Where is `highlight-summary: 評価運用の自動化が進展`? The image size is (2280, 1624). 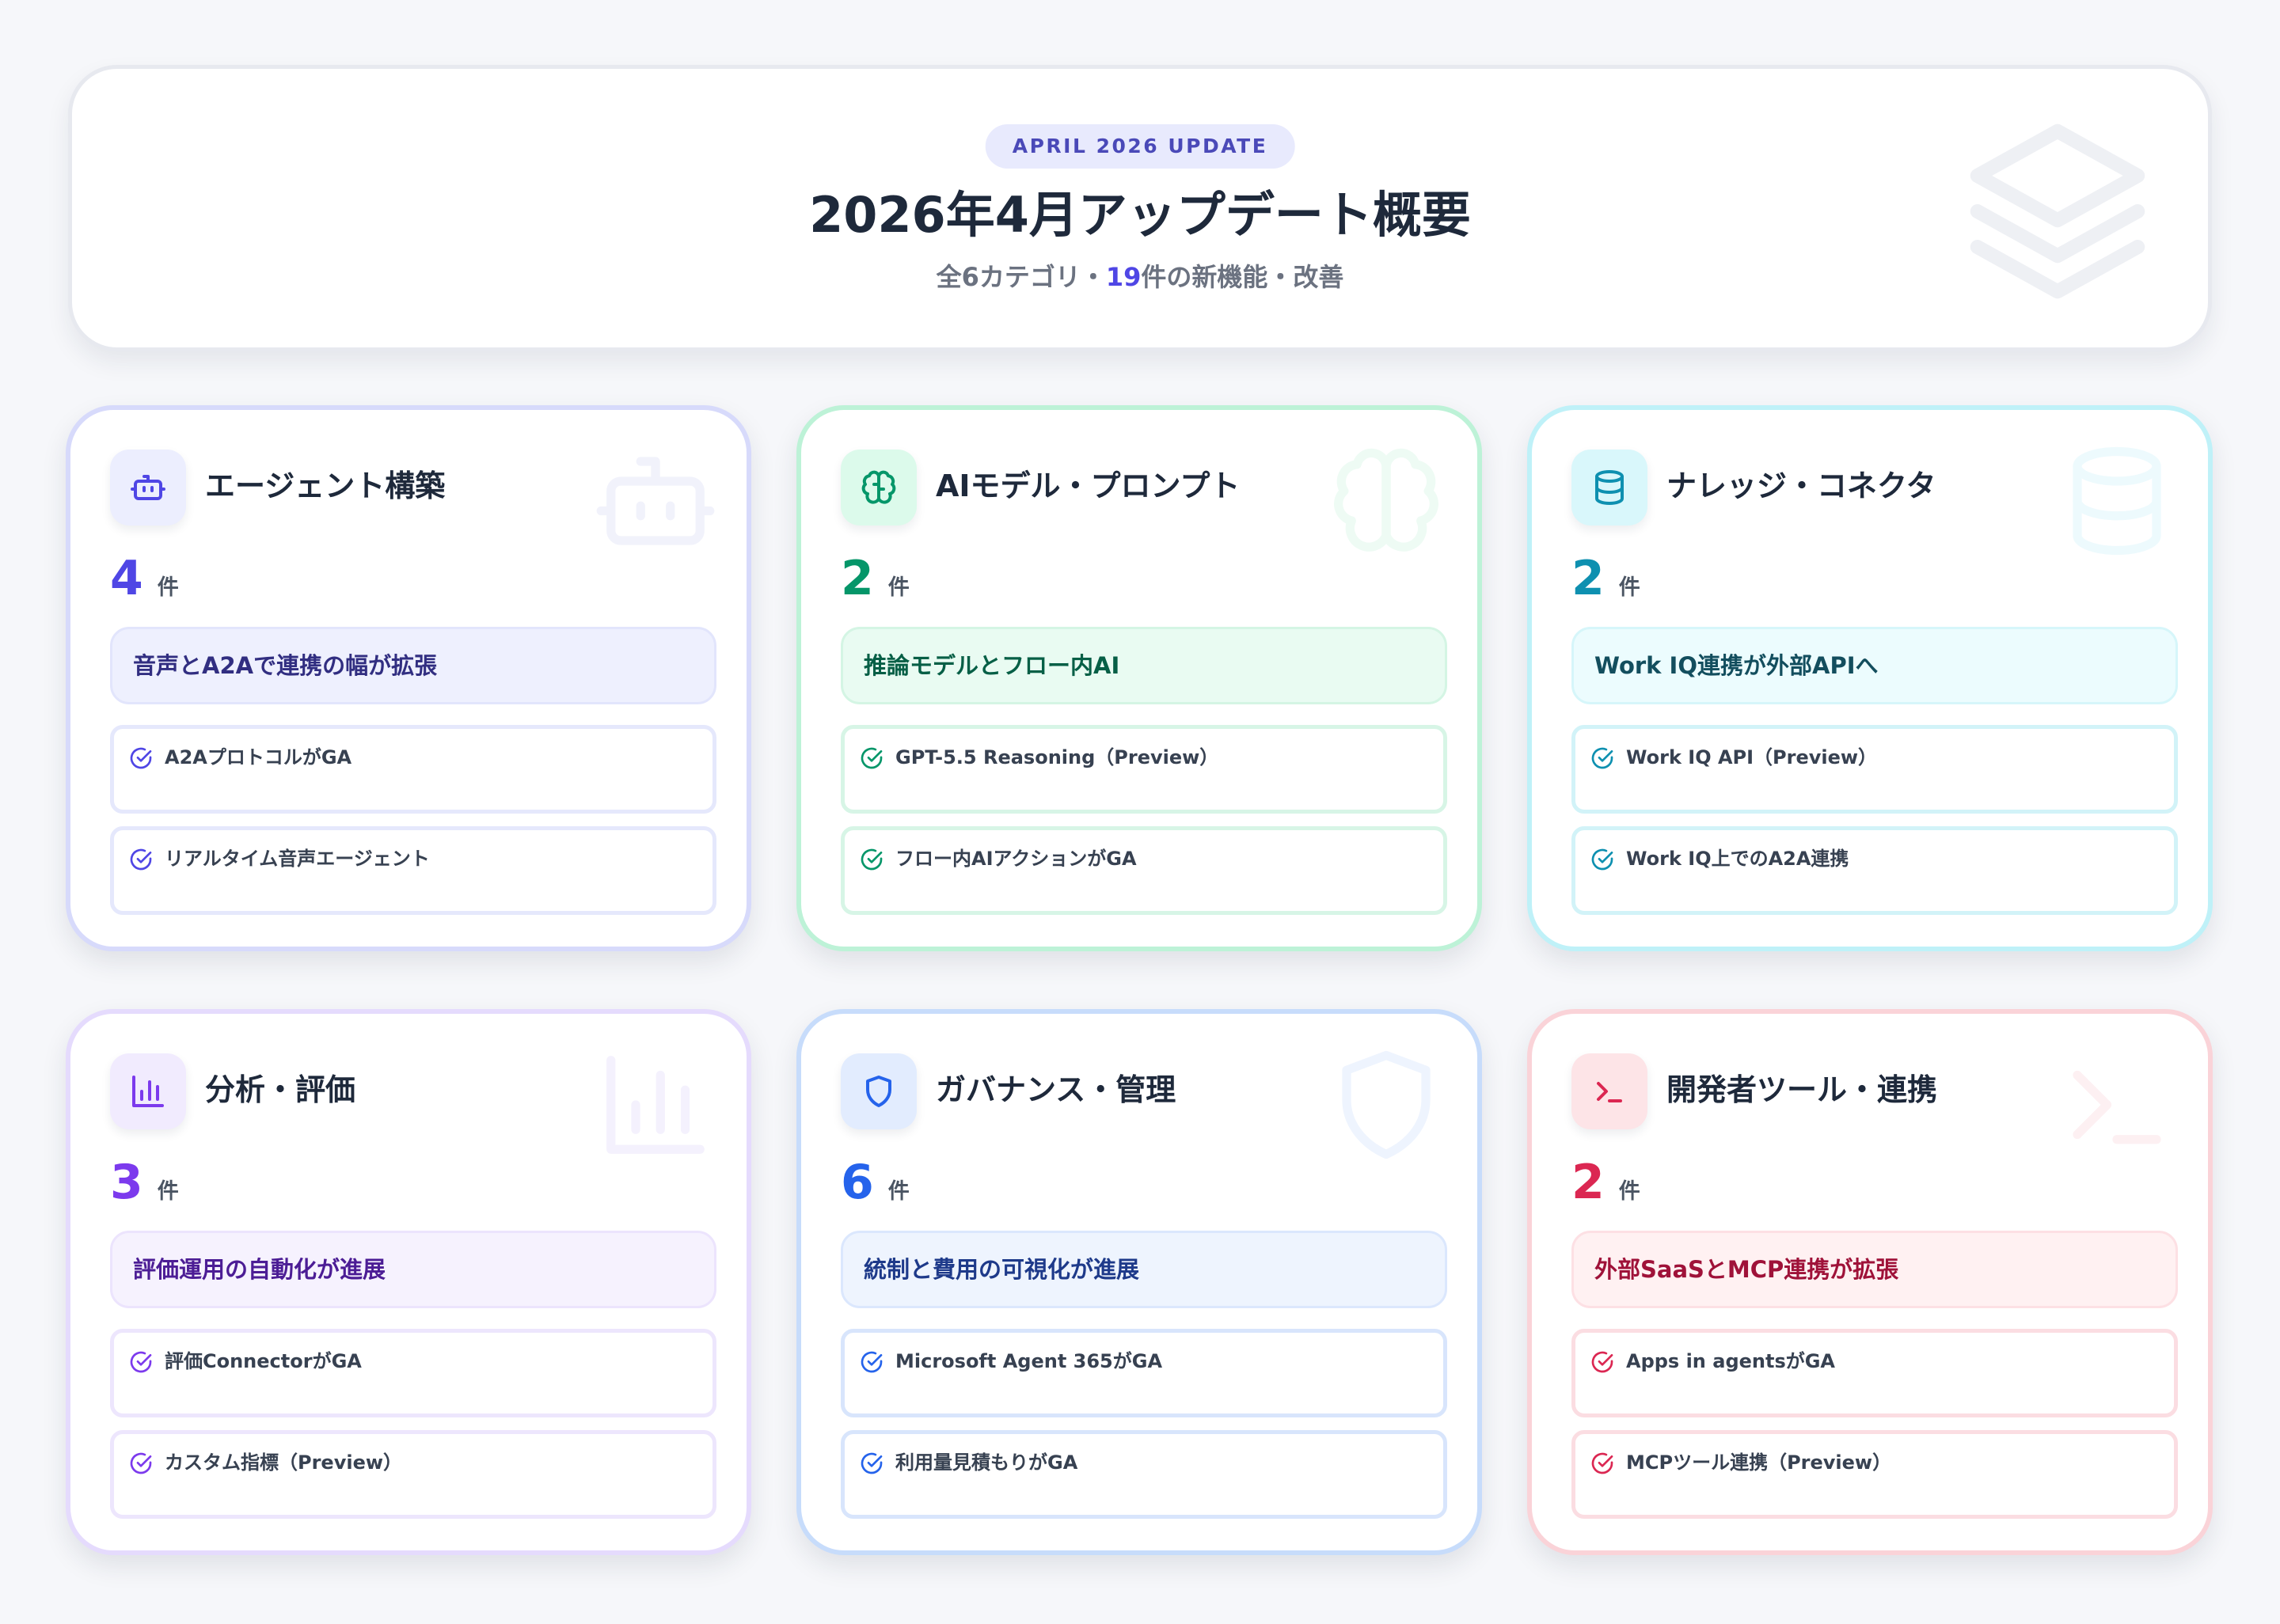
highlight-summary: 評価運用の自動化が進展 is located at coordinates (413, 1269).